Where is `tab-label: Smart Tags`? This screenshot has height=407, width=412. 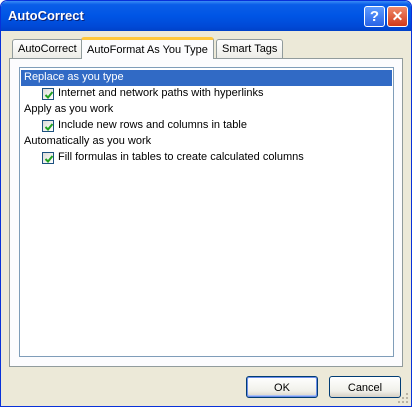
tab-label: Smart Tags is located at coordinates (250, 49).